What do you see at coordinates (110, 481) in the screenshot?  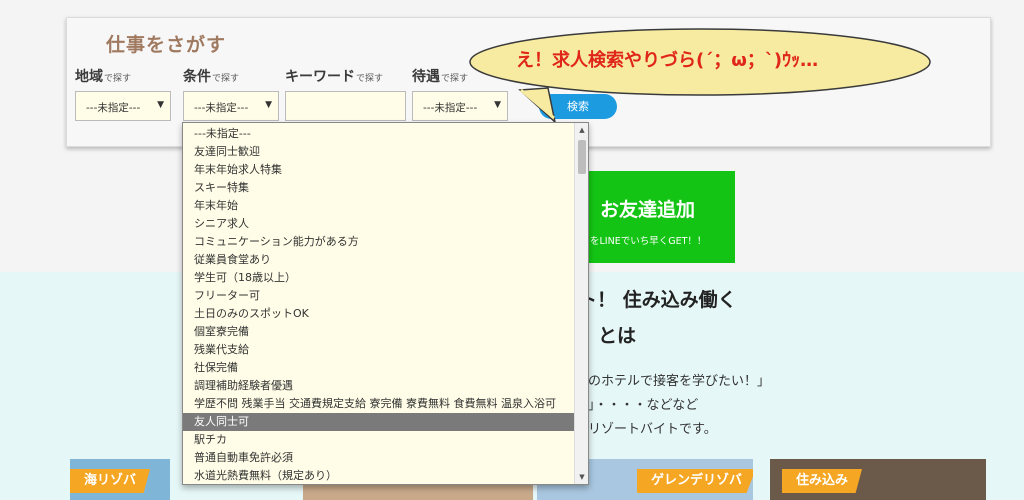 I see `category-tag: 海リゾバ` at bounding box center [110, 481].